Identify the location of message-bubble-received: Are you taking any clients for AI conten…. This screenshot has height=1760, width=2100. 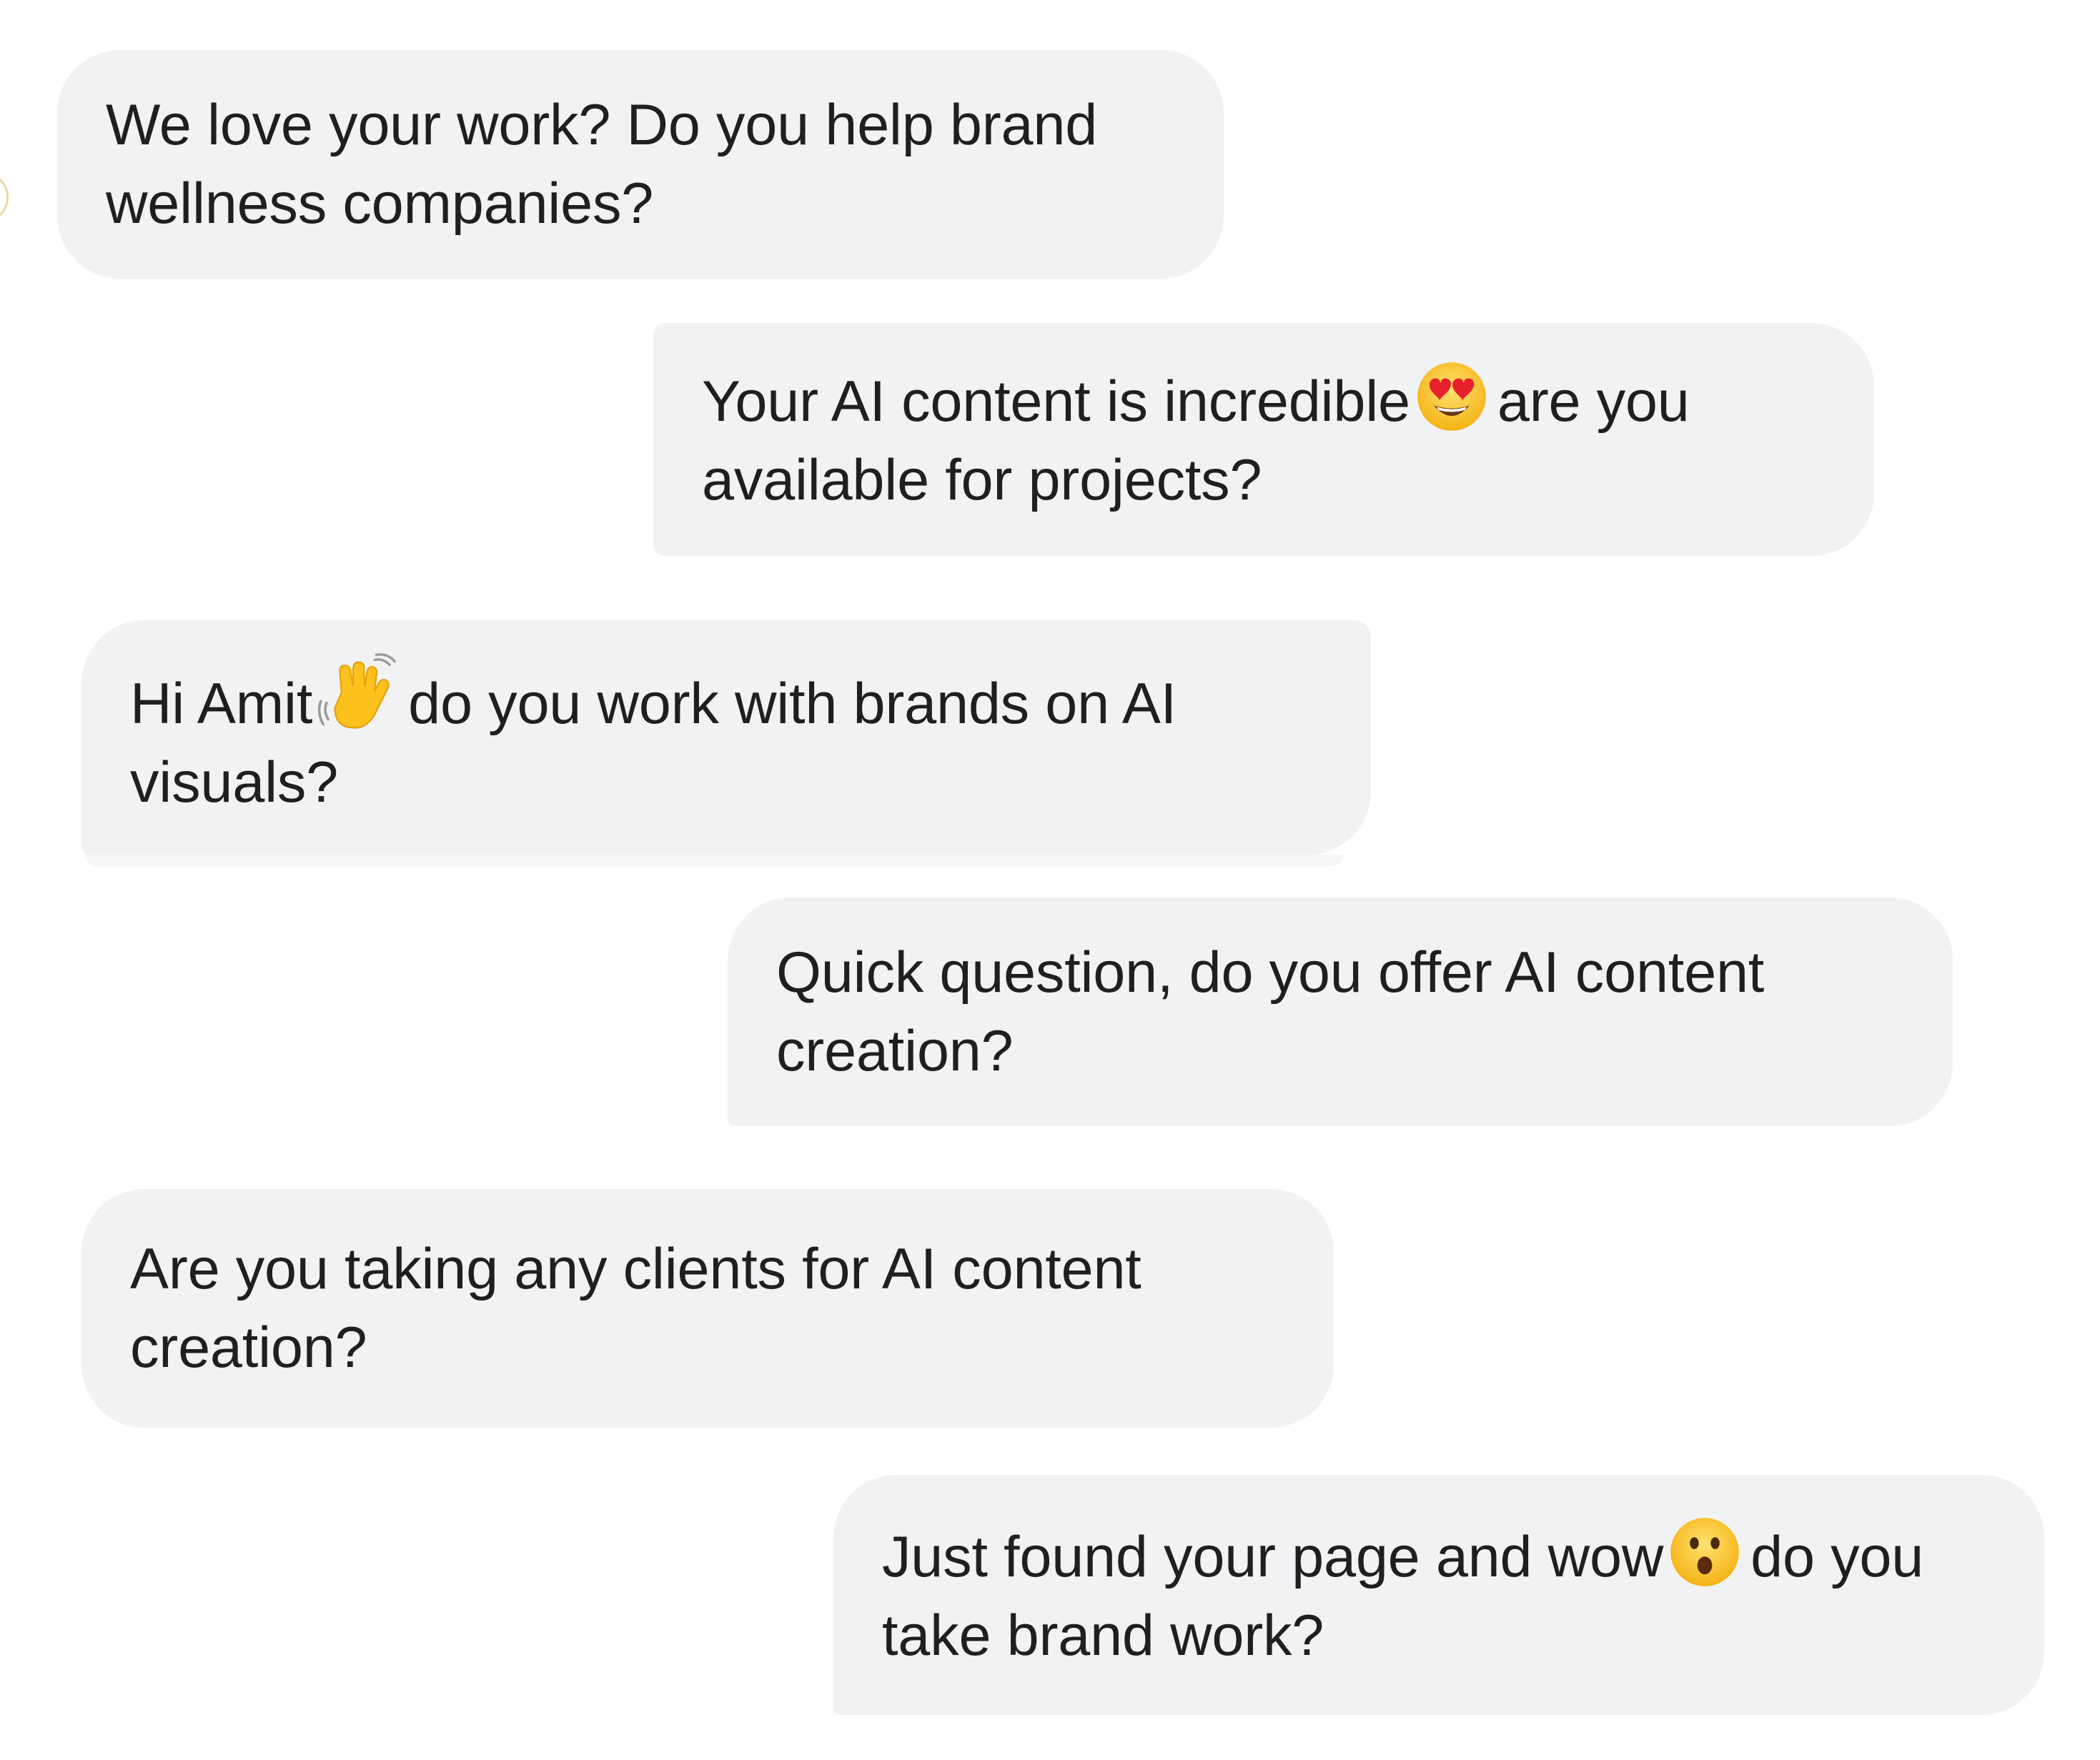
(707, 1308).